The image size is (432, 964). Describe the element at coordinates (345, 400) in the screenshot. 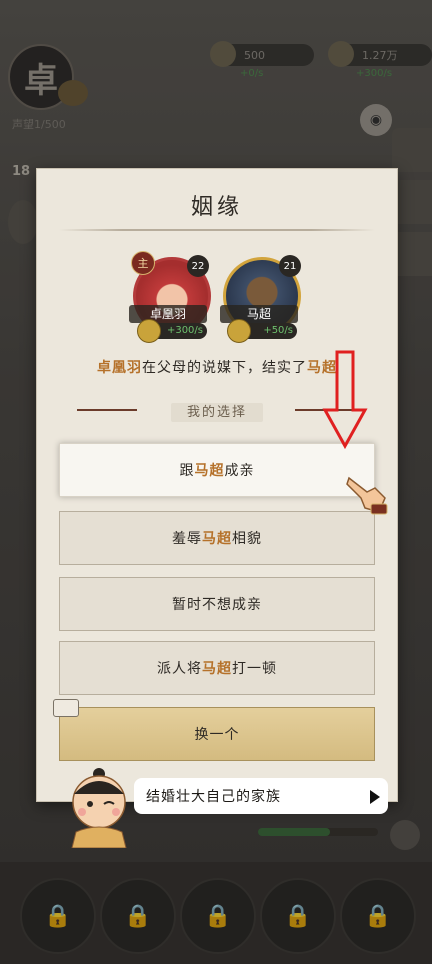

I see `down-arrow-icon` at that location.